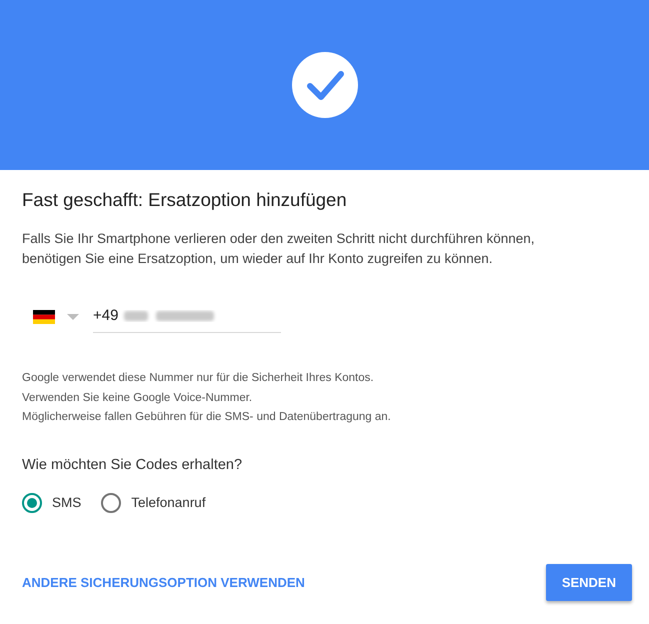  What do you see at coordinates (73, 317) in the screenshot?
I see `dropdown-arrow-icon` at bounding box center [73, 317].